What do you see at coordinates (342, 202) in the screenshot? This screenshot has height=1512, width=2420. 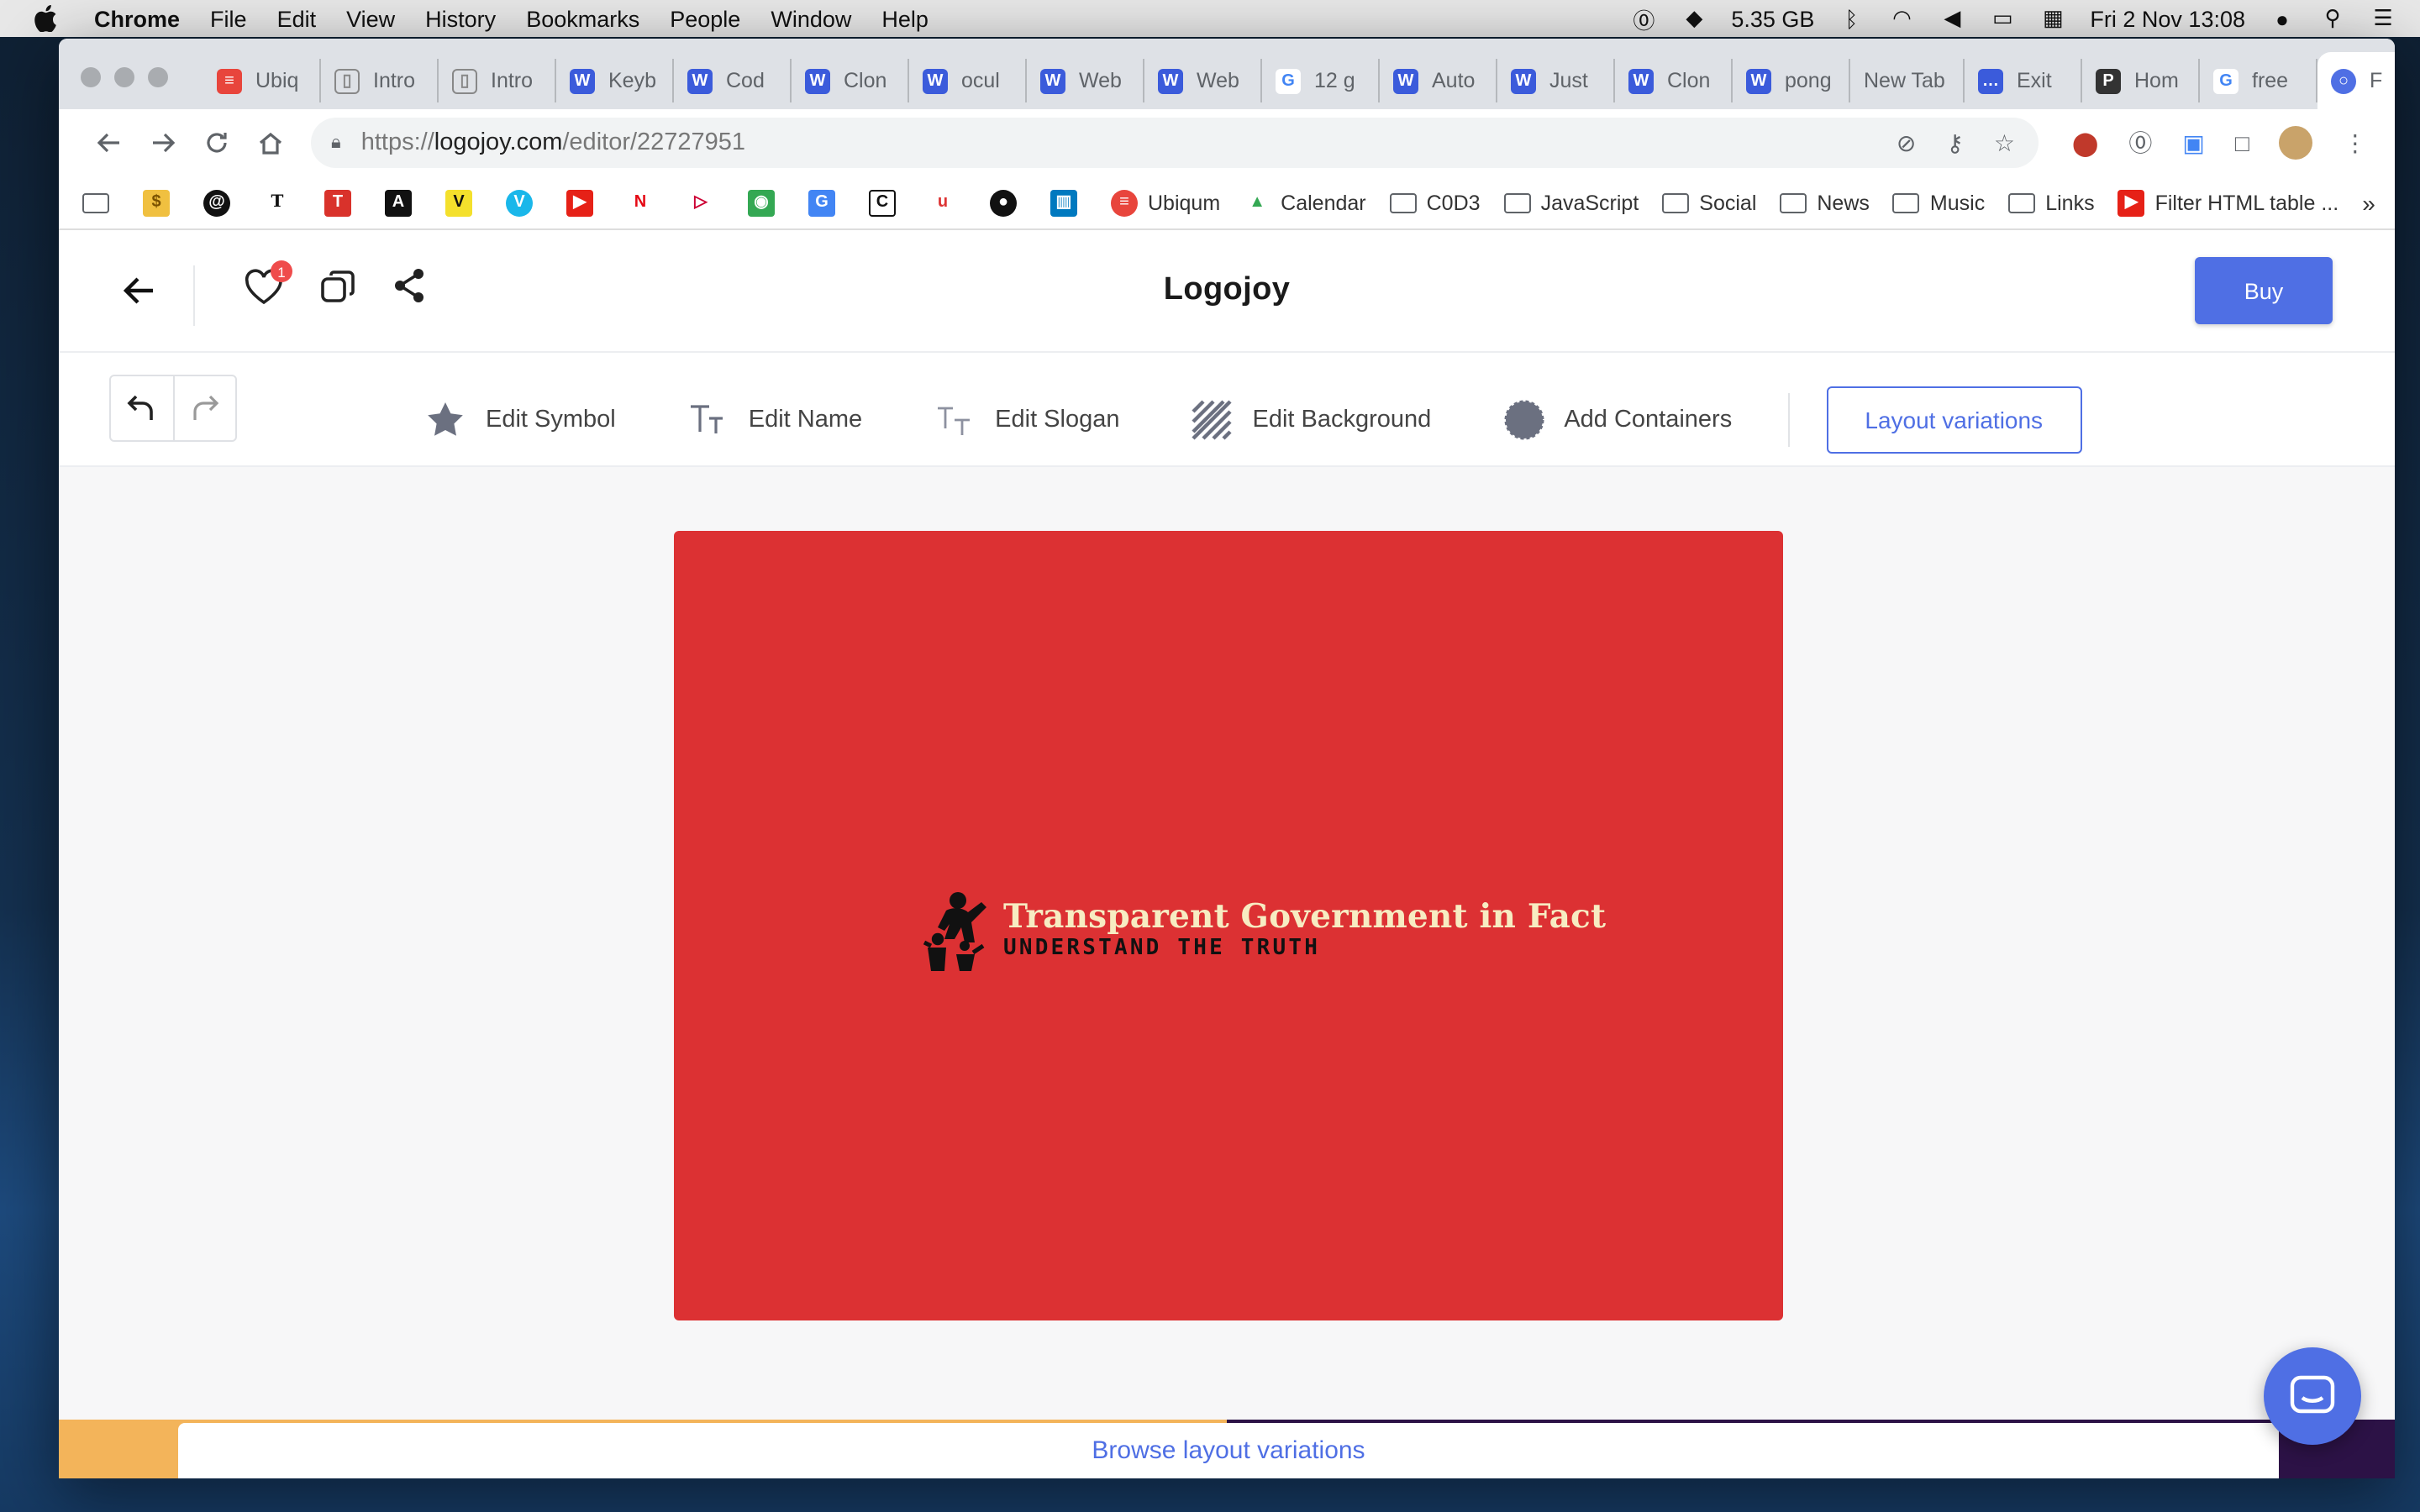 I see `bookmark-t-icon: T` at bounding box center [342, 202].